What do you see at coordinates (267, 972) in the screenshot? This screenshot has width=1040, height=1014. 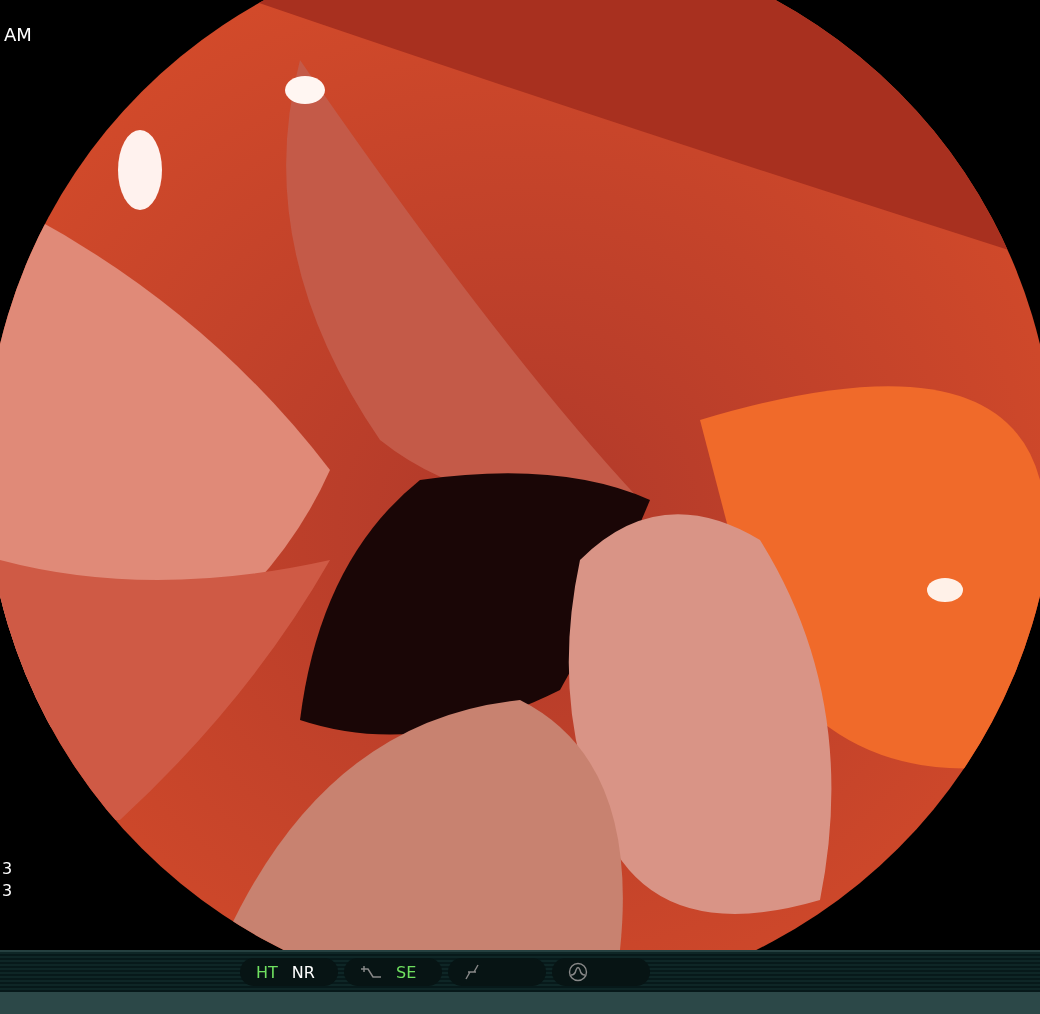 I see `mode-indicator: HT` at bounding box center [267, 972].